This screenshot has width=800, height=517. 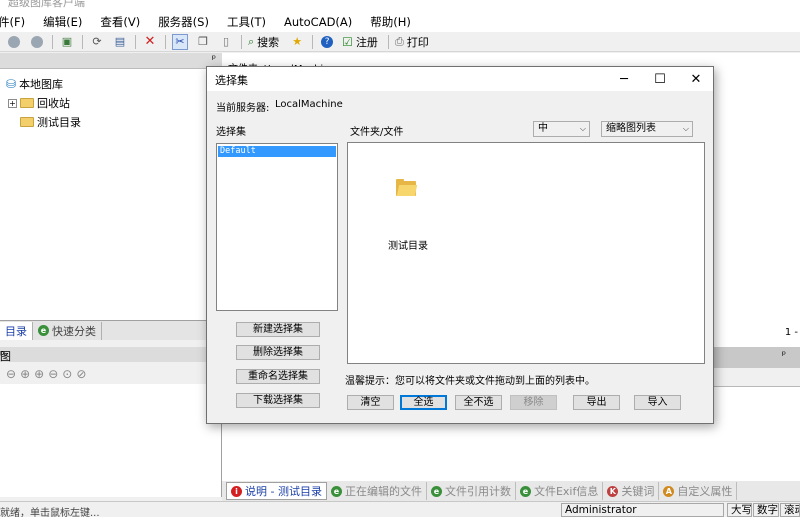 I want to click on tree-item-test-dir: 测试目录, so click(x=50, y=122).